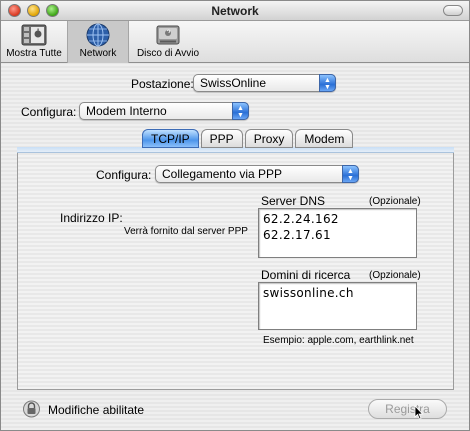 This screenshot has width=470, height=431. I want to click on location-popup: SwissOnline ▲ ▼, so click(264, 83).